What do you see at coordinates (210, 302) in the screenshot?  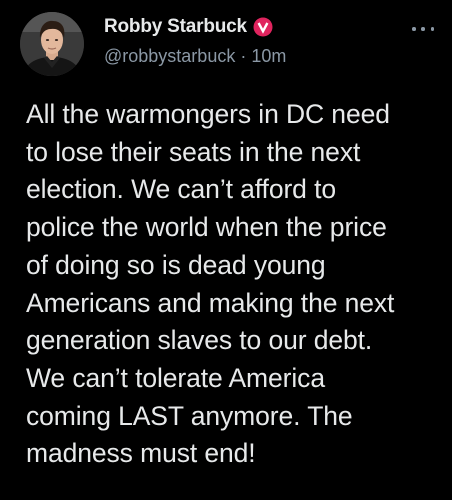 I see `tweet-text-line: Americans and making the next` at bounding box center [210, 302].